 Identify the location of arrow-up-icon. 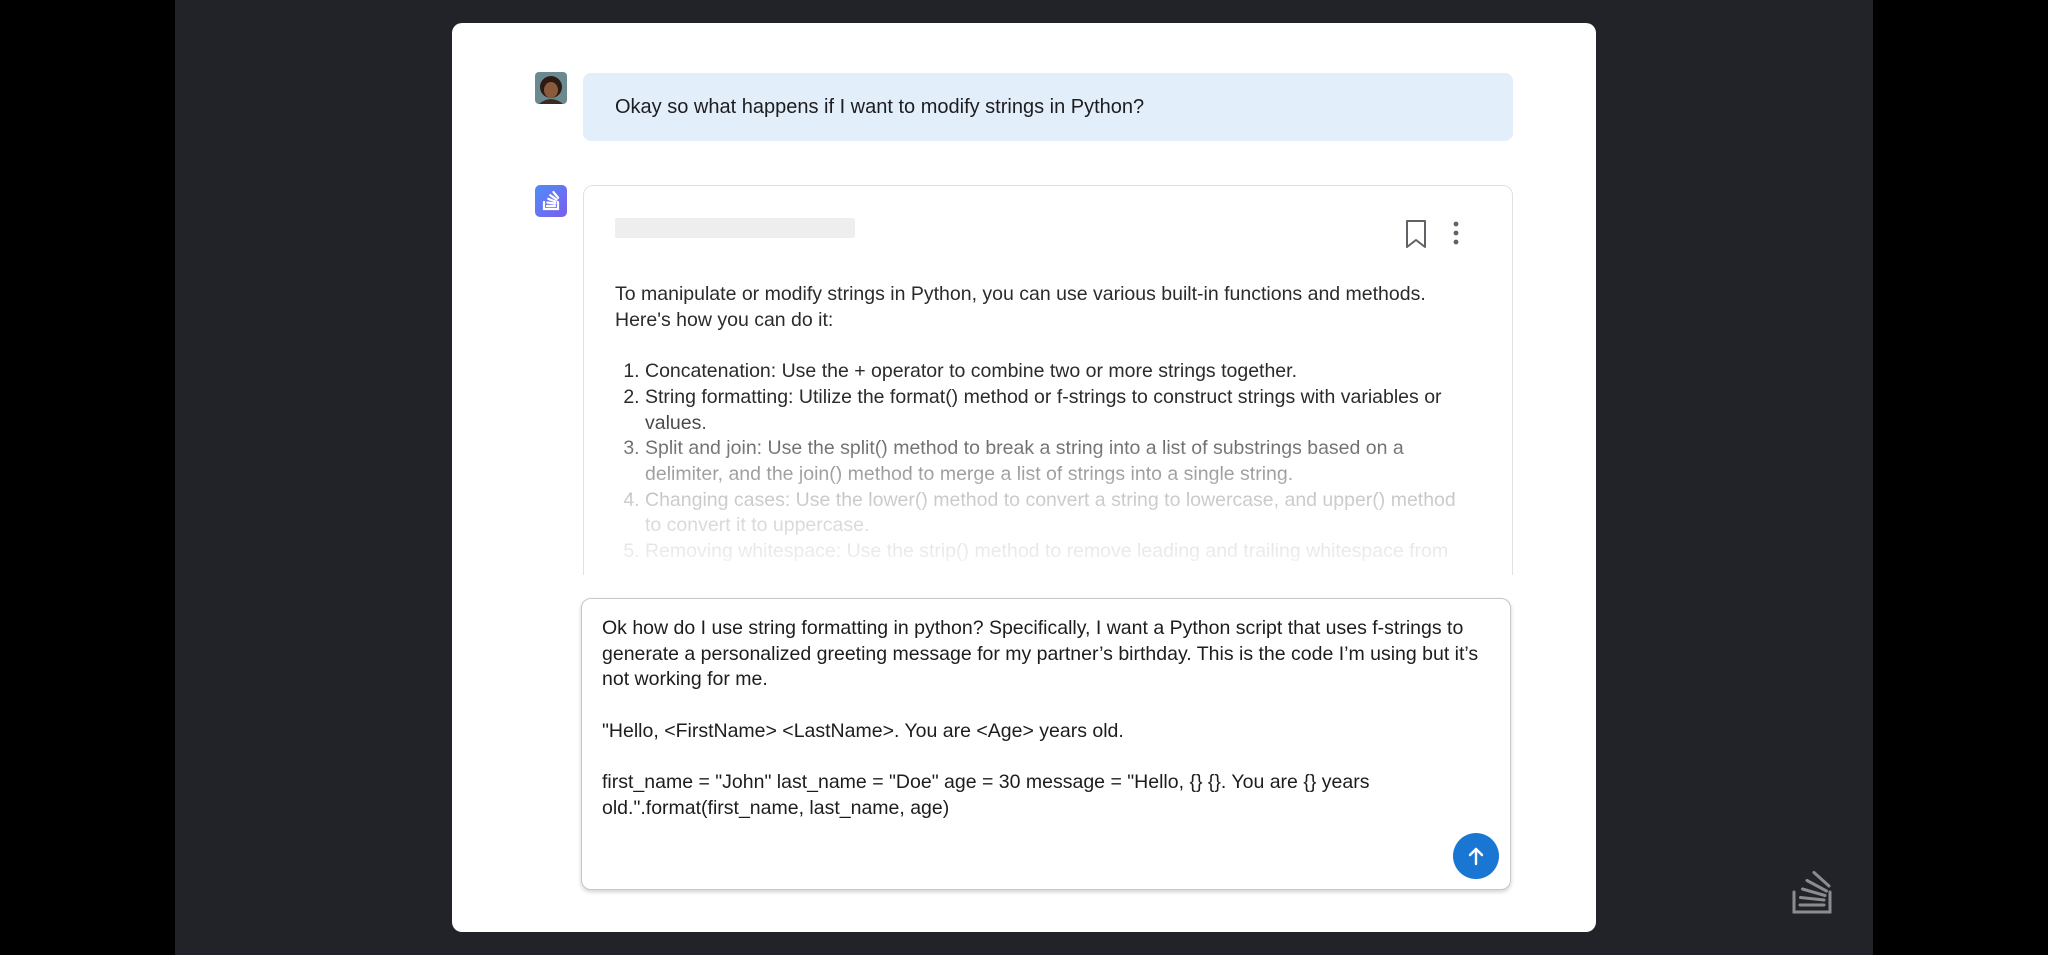
(1476, 856).